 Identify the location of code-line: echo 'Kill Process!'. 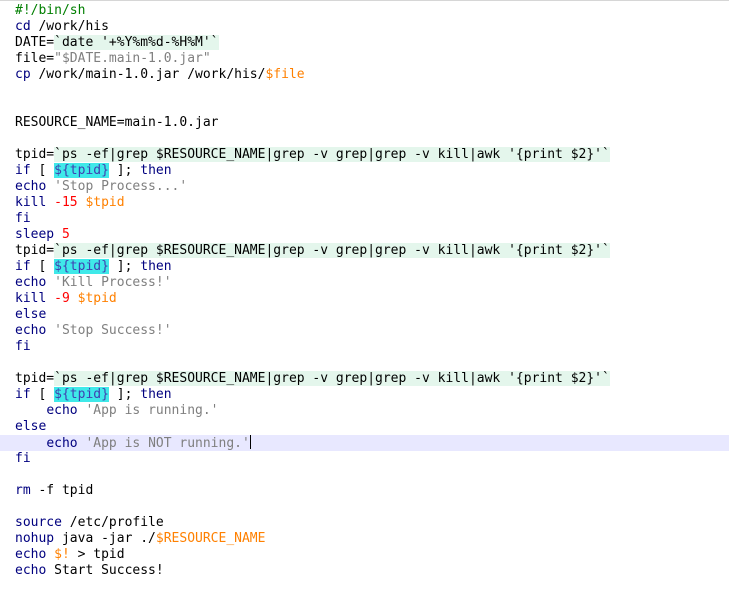
(364, 283).